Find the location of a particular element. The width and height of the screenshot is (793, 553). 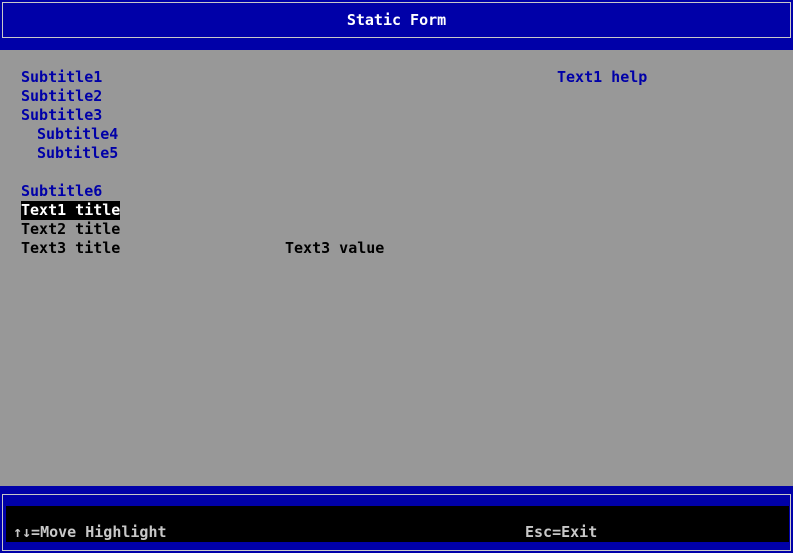

subtitle-1: Subtitle1 is located at coordinates (62, 77).